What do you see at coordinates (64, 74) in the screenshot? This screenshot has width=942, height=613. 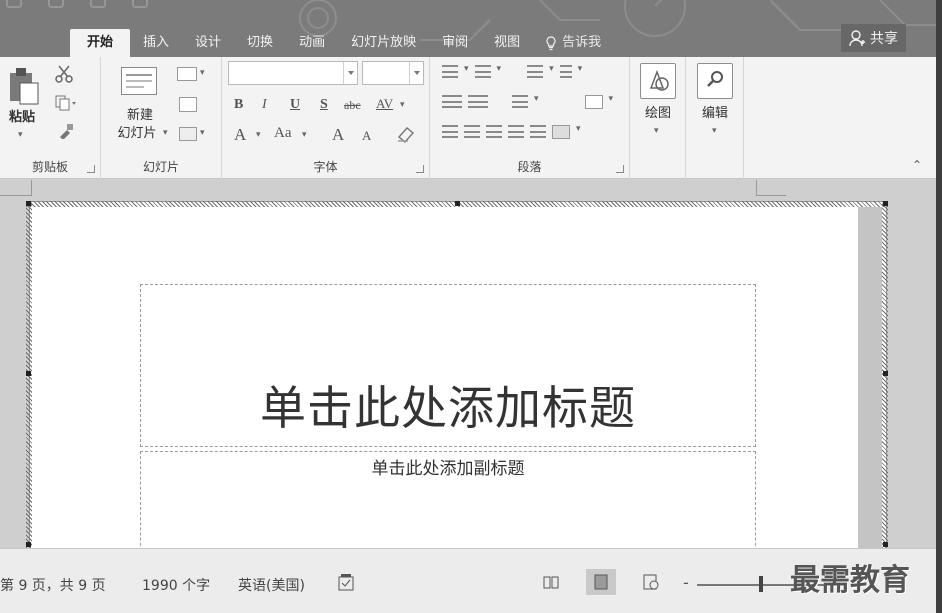 I see `cut-icon` at bounding box center [64, 74].